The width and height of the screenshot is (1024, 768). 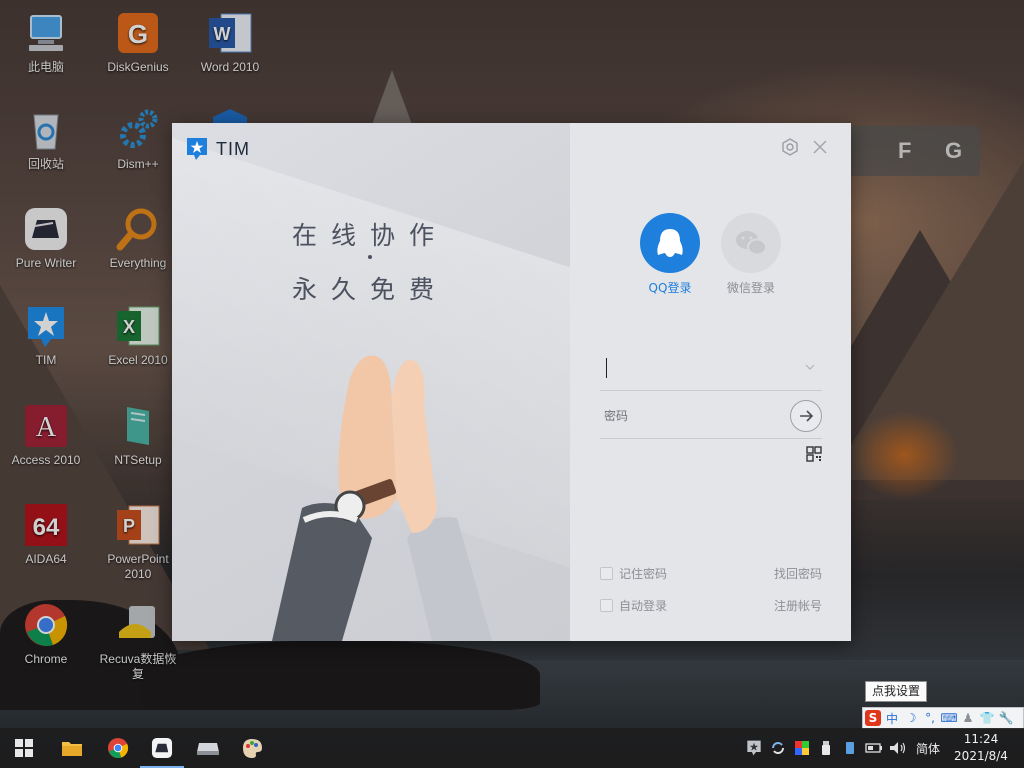 What do you see at coordinates (138, 326) in the screenshot?
I see `excel-icon: X` at bounding box center [138, 326].